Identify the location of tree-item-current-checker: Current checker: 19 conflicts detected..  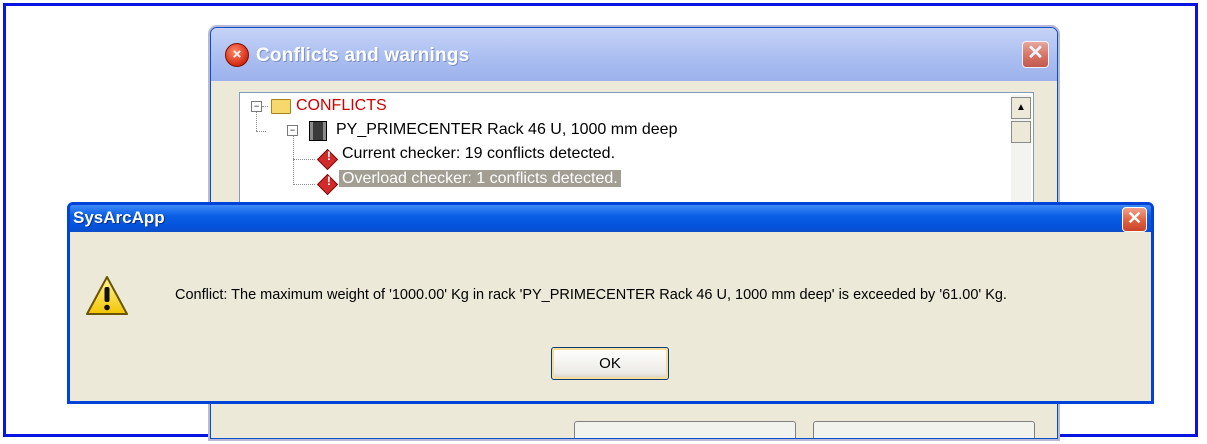
(478, 154).